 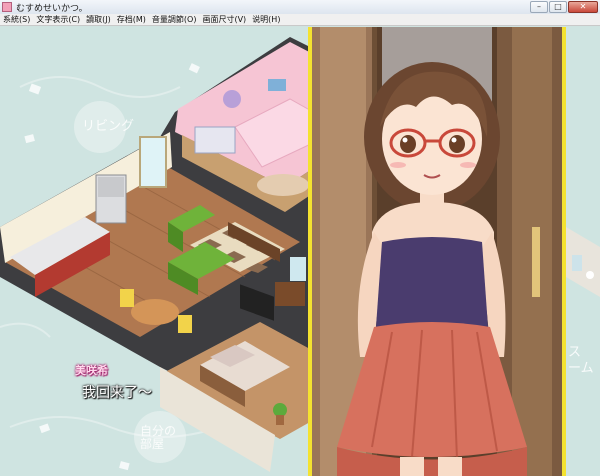 I want to click on room-label-own-room: 自分の 部屋, so click(x=158, y=438).